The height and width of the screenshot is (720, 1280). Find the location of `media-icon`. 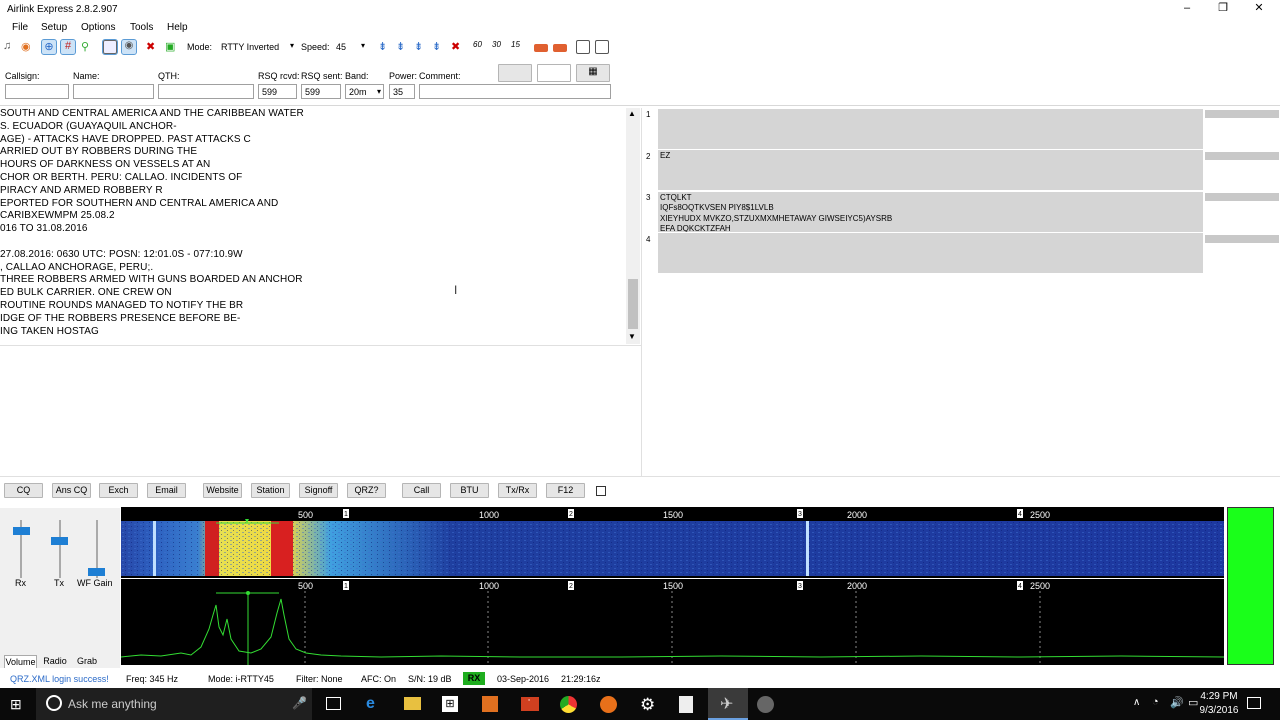

media-icon is located at coordinates (490, 704).